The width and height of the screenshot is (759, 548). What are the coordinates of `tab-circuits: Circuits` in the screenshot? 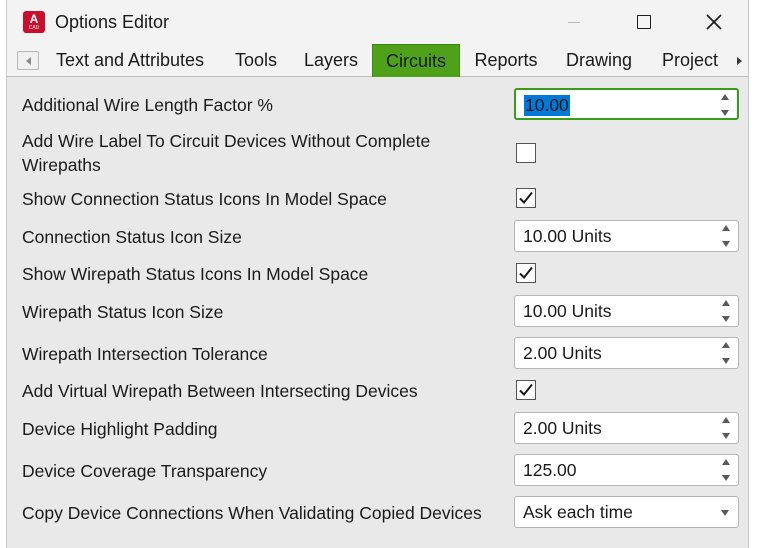 It's located at (416, 60).